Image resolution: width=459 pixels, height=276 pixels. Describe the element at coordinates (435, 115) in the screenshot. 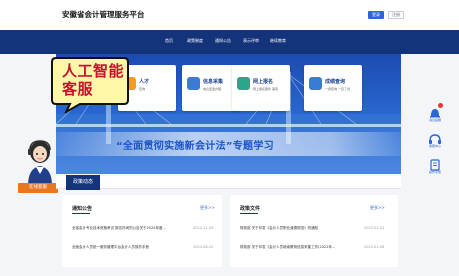

I see `message-reminder-button: 消息提醒` at that location.